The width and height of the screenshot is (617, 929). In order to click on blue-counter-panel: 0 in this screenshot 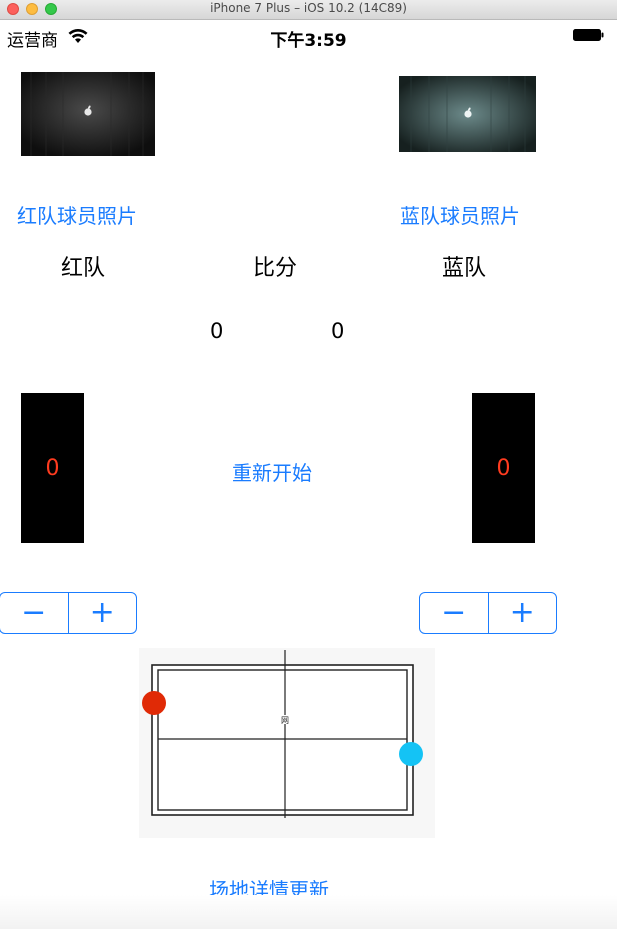, I will do `click(503, 468)`.